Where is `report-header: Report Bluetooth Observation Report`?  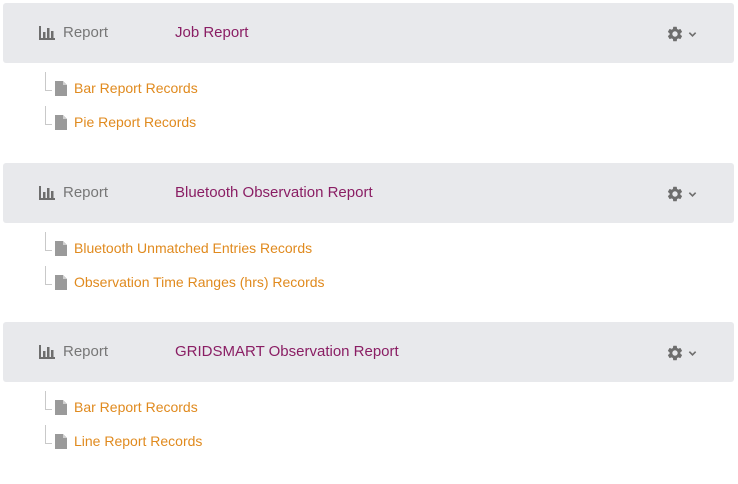
report-header: Report Bluetooth Observation Report is located at coordinates (368, 193).